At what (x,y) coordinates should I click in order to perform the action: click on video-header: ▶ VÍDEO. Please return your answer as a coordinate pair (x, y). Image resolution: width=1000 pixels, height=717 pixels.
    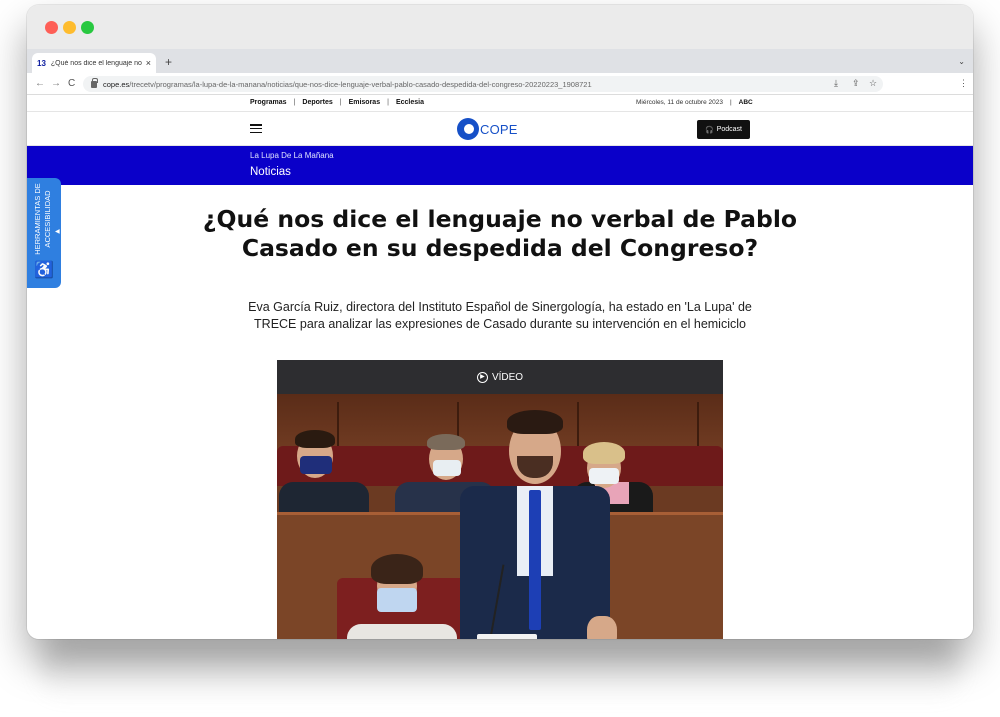
    Looking at the image, I should click on (500, 377).